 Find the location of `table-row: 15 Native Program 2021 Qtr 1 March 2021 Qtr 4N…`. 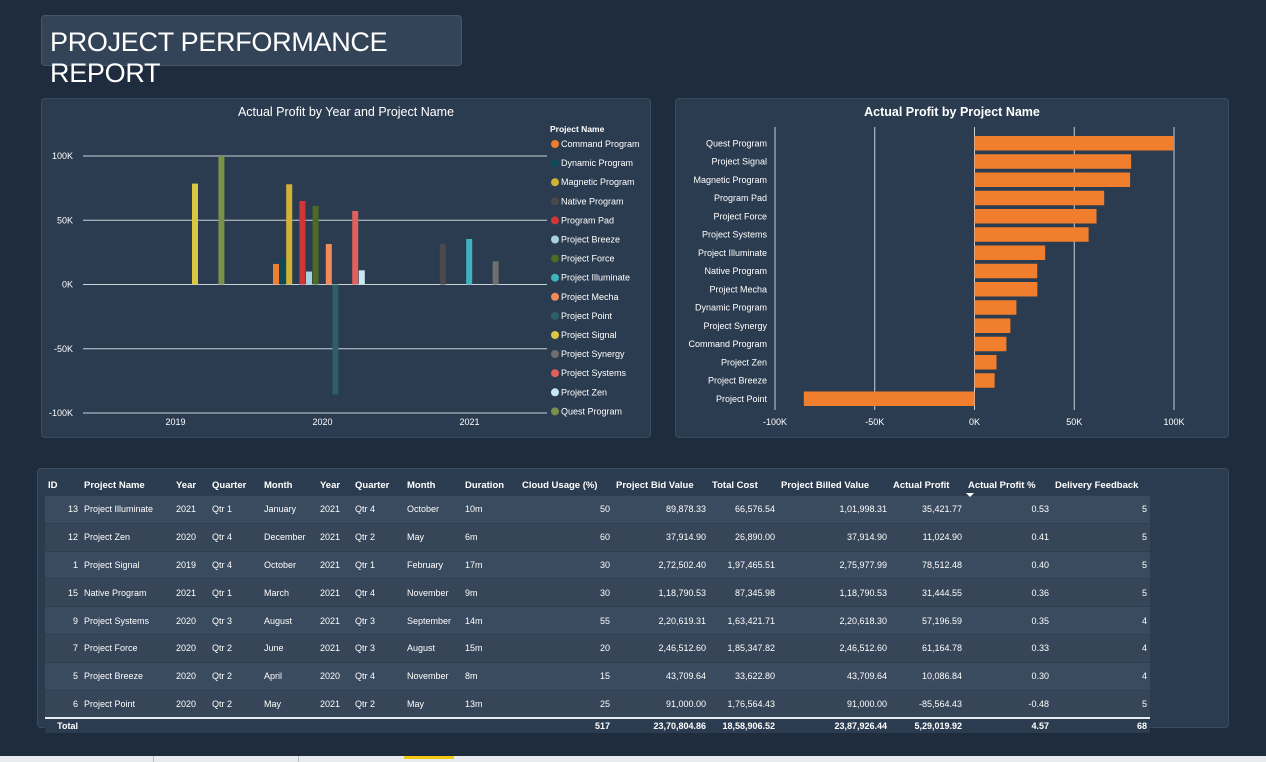

table-row: 15 Native Program 2021 Qtr 1 March 2021 Qtr 4N… is located at coordinates (597, 592).